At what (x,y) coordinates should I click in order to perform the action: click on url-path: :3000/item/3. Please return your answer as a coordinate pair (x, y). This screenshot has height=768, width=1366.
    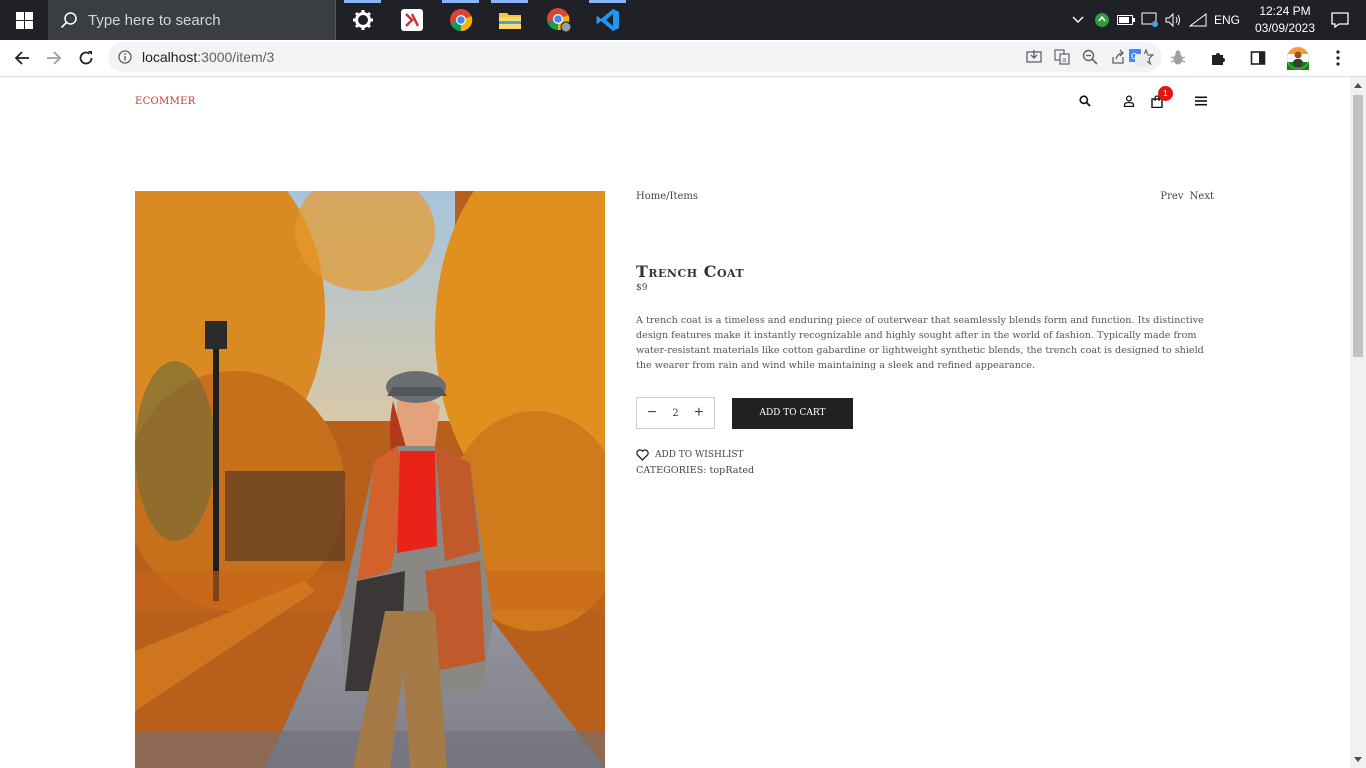
    Looking at the image, I should click on (236, 57).